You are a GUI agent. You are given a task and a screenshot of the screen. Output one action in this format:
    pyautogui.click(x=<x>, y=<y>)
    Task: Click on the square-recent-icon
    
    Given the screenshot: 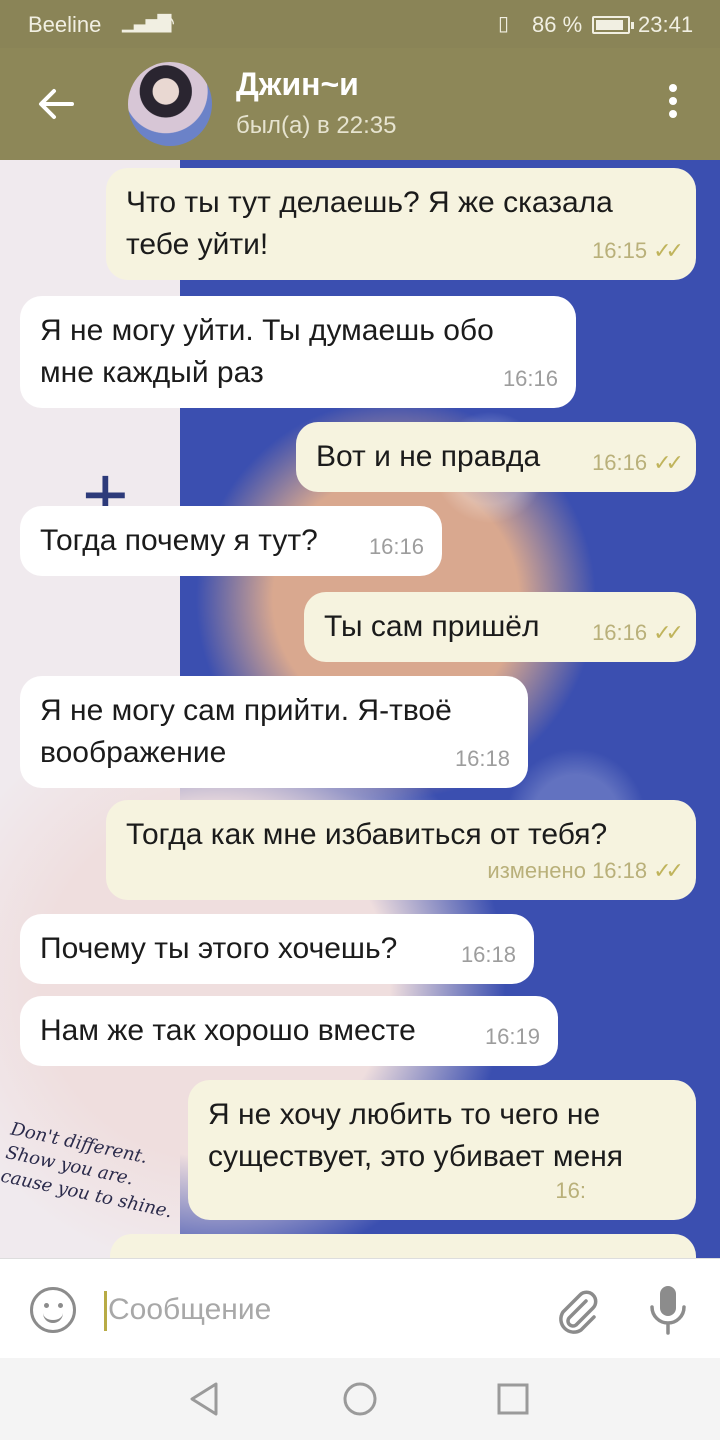 What is the action you would take?
    pyautogui.click(x=513, y=1399)
    